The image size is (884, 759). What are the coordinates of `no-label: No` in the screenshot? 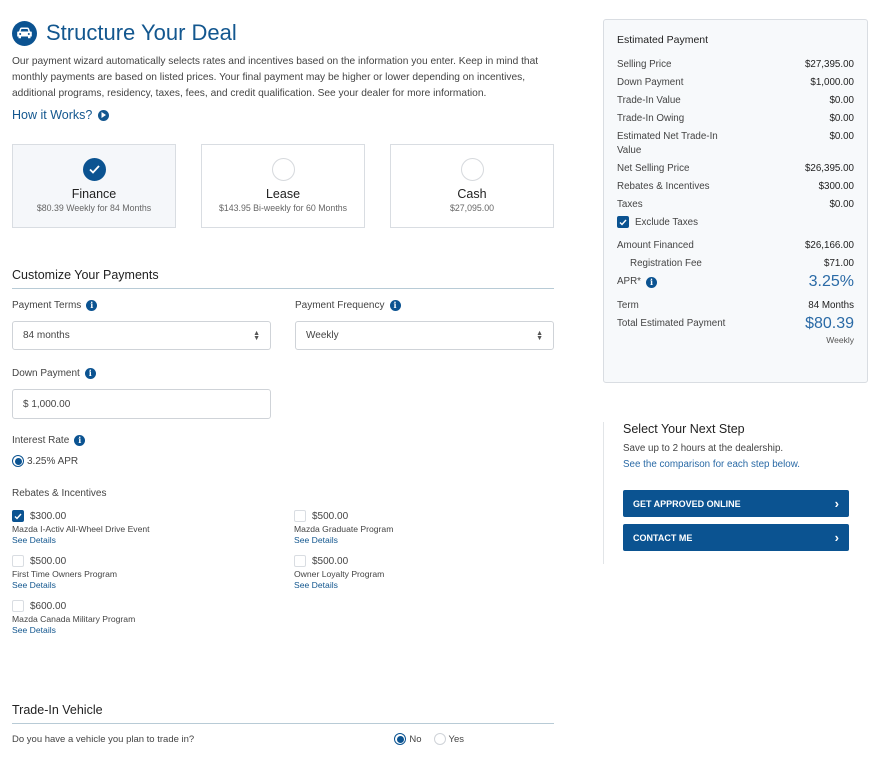 It's located at (415, 739).